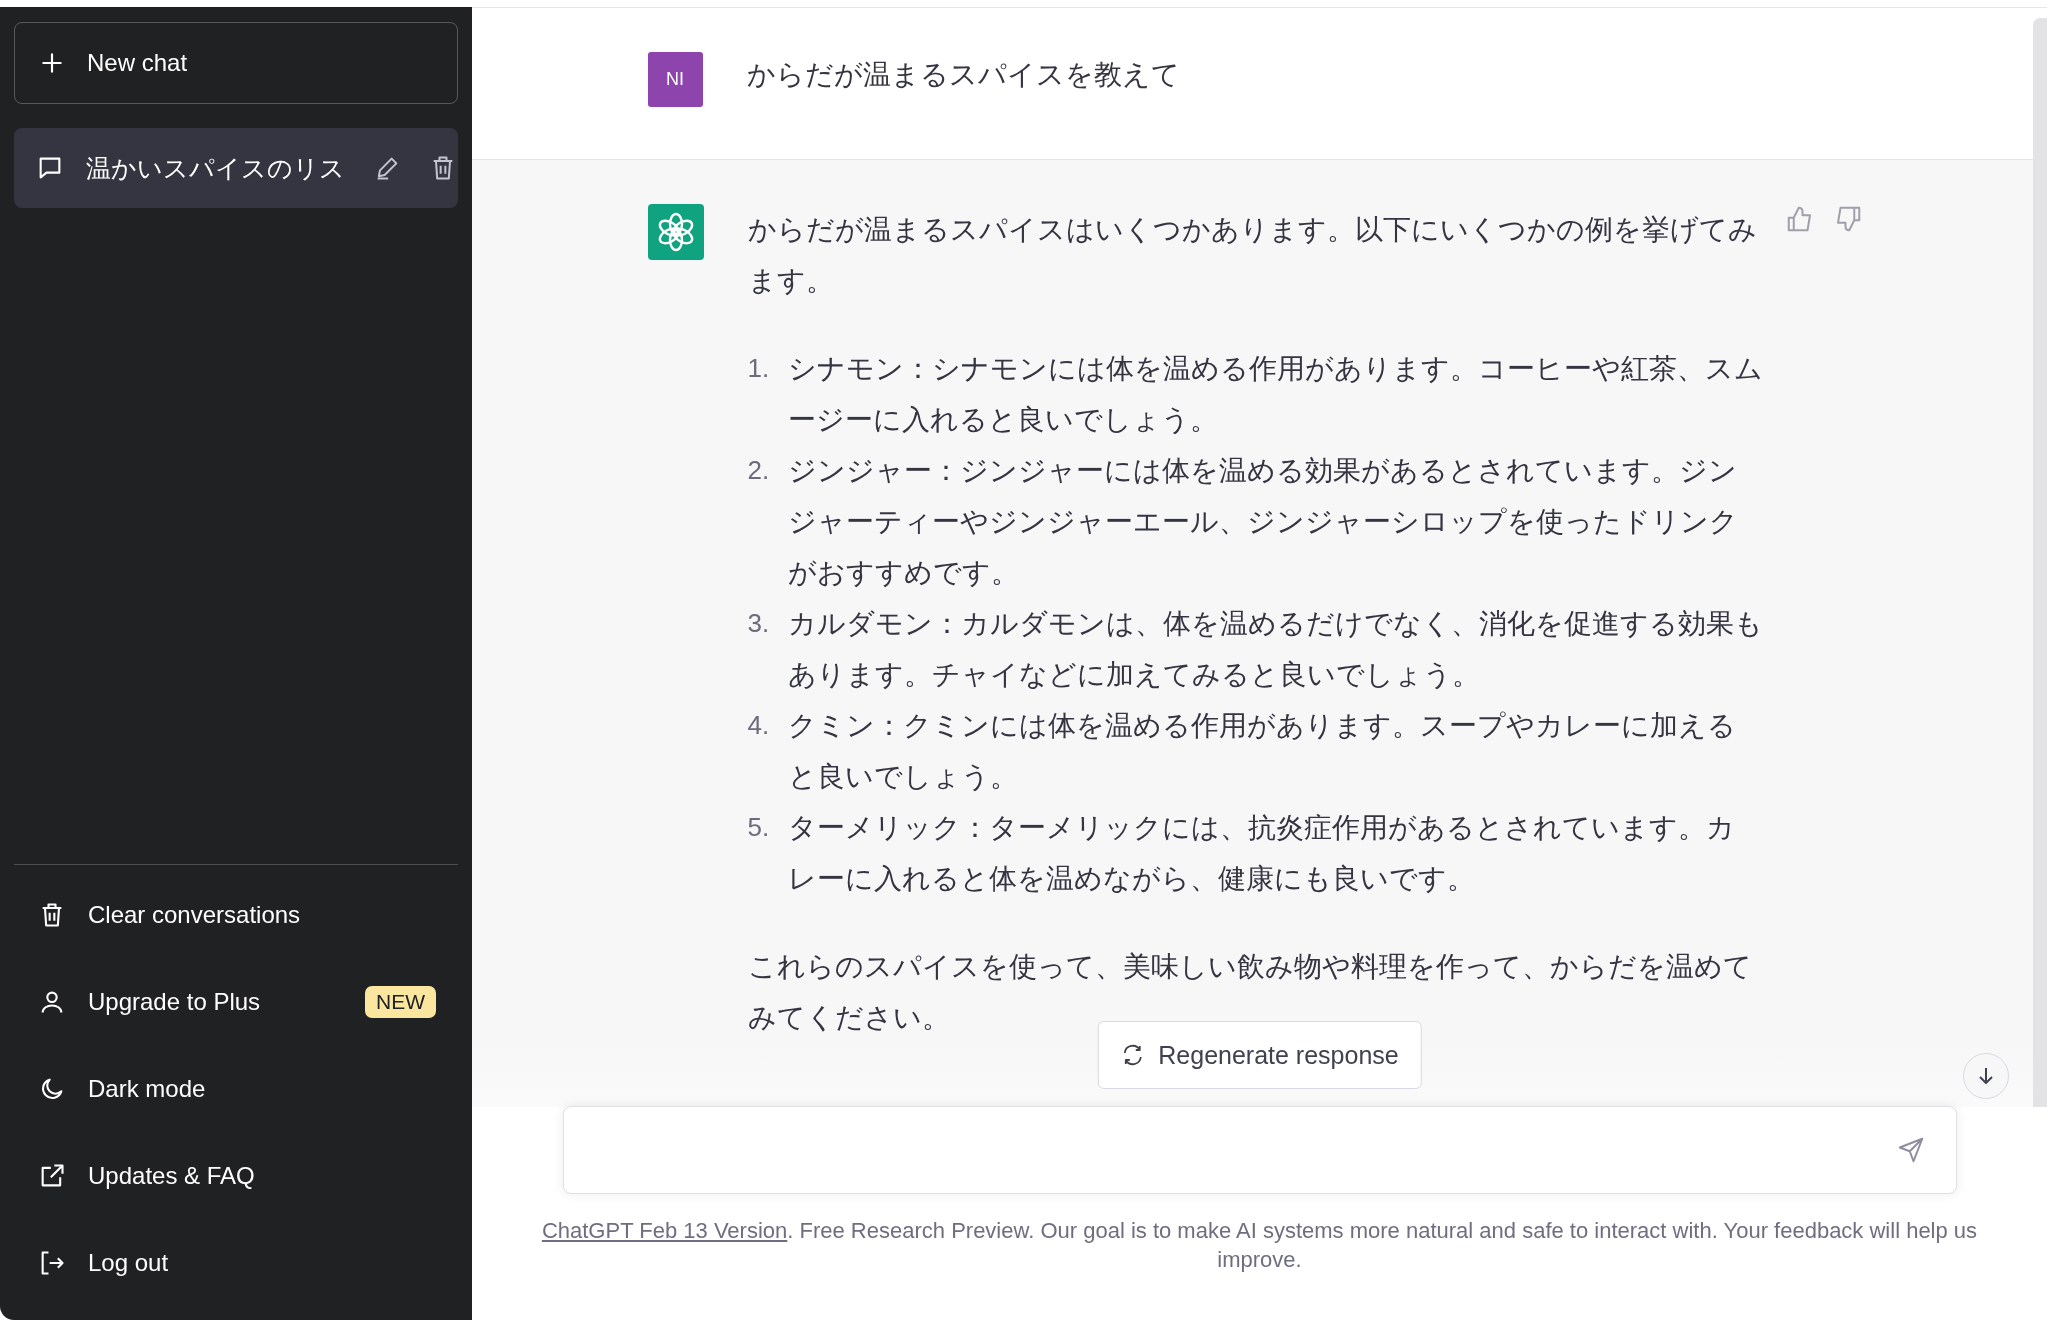 Image resolution: width=2047 pixels, height=1320 pixels. What do you see at coordinates (236, 1001) in the screenshot?
I see `sidebar-menu-item: Upgrade to Plus NEW` at bounding box center [236, 1001].